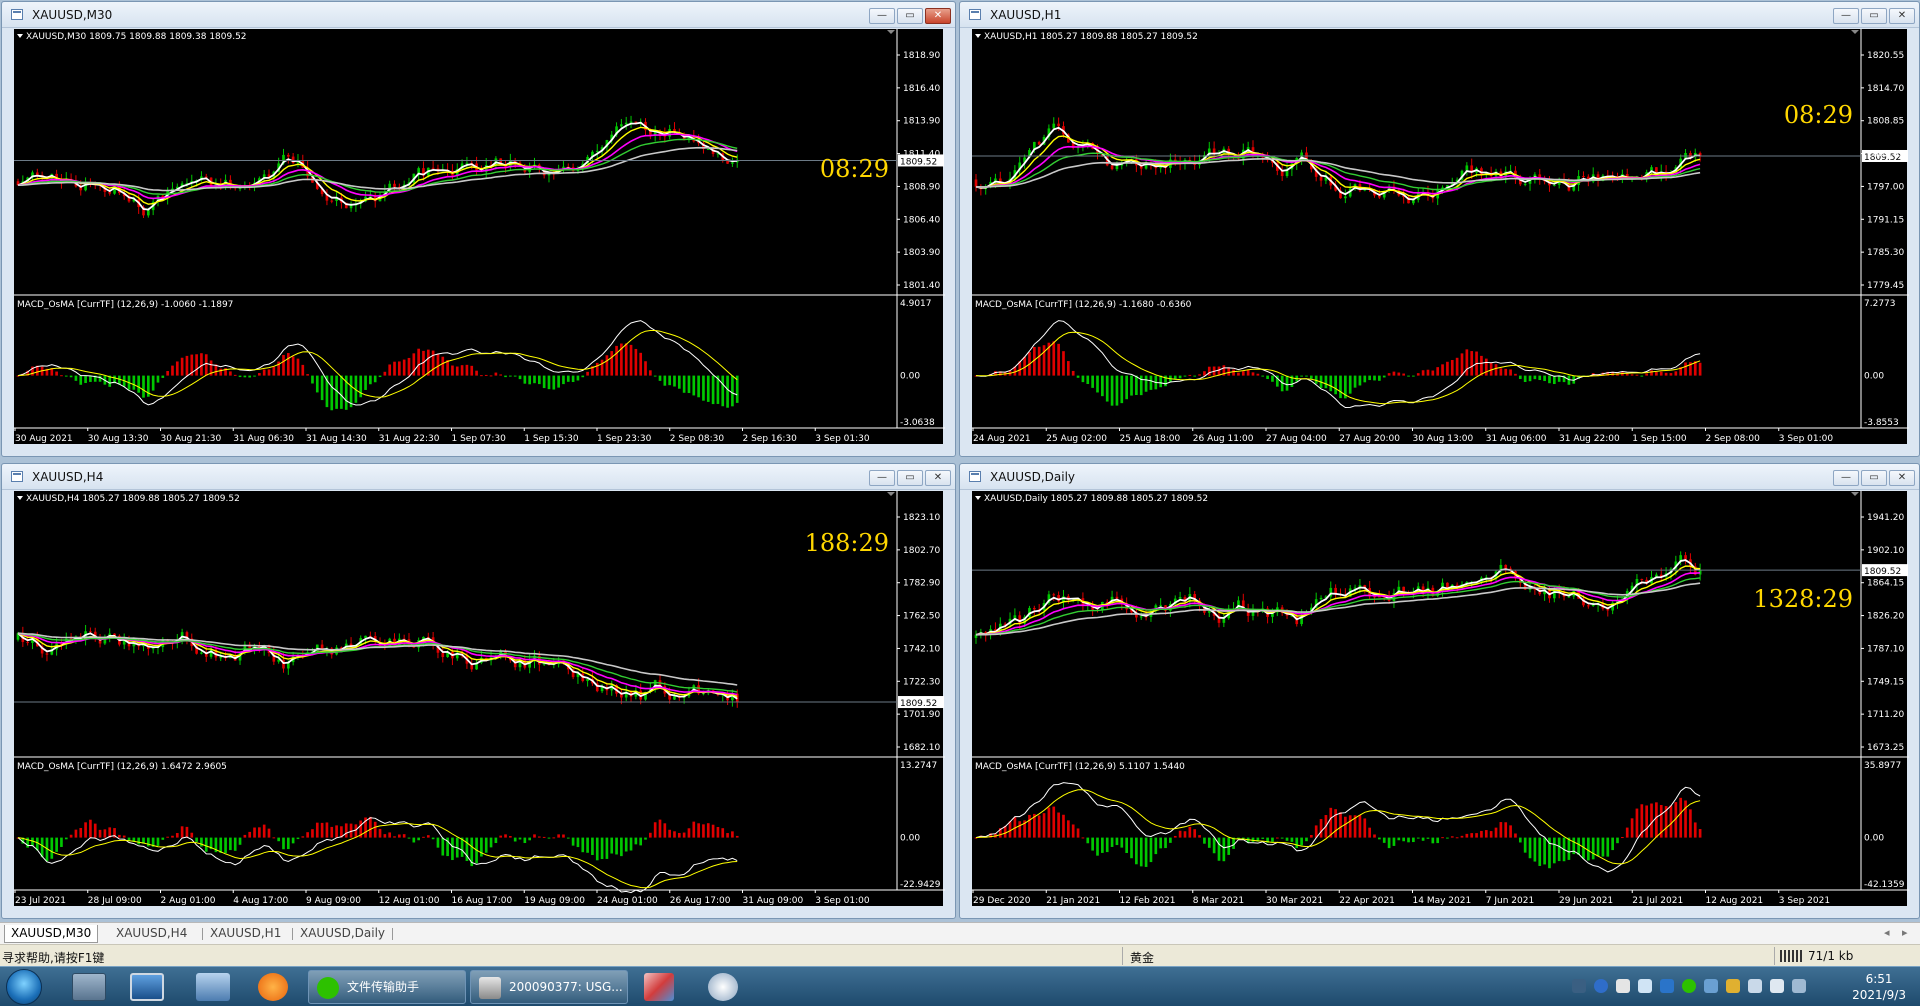 This screenshot has width=1920, height=1006. What do you see at coordinates (478, 15) in the screenshot?
I see `window-titlebar: XAUUSD,M30 — ▭ ✕` at bounding box center [478, 15].